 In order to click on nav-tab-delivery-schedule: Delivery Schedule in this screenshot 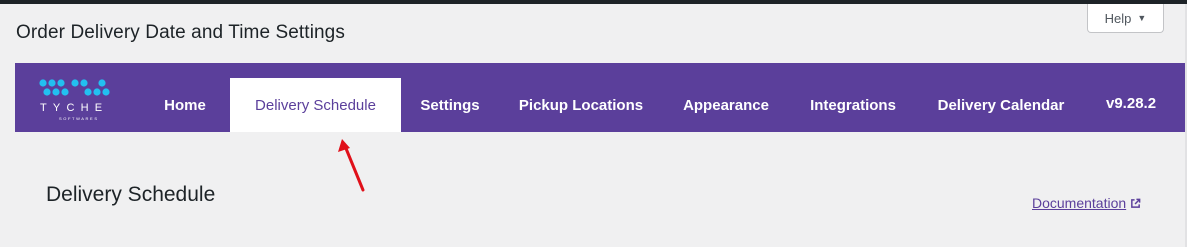, I will do `click(315, 105)`.